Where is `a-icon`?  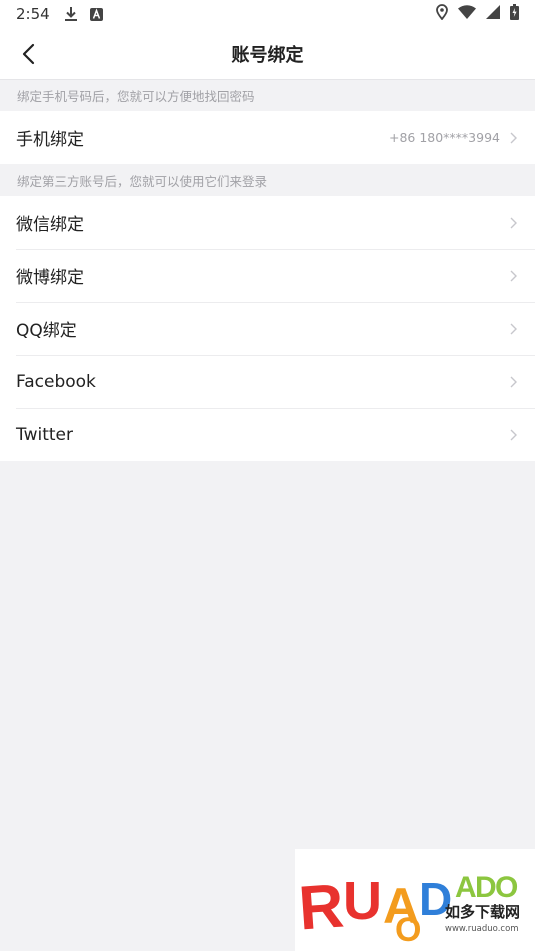 a-icon is located at coordinates (96, 14).